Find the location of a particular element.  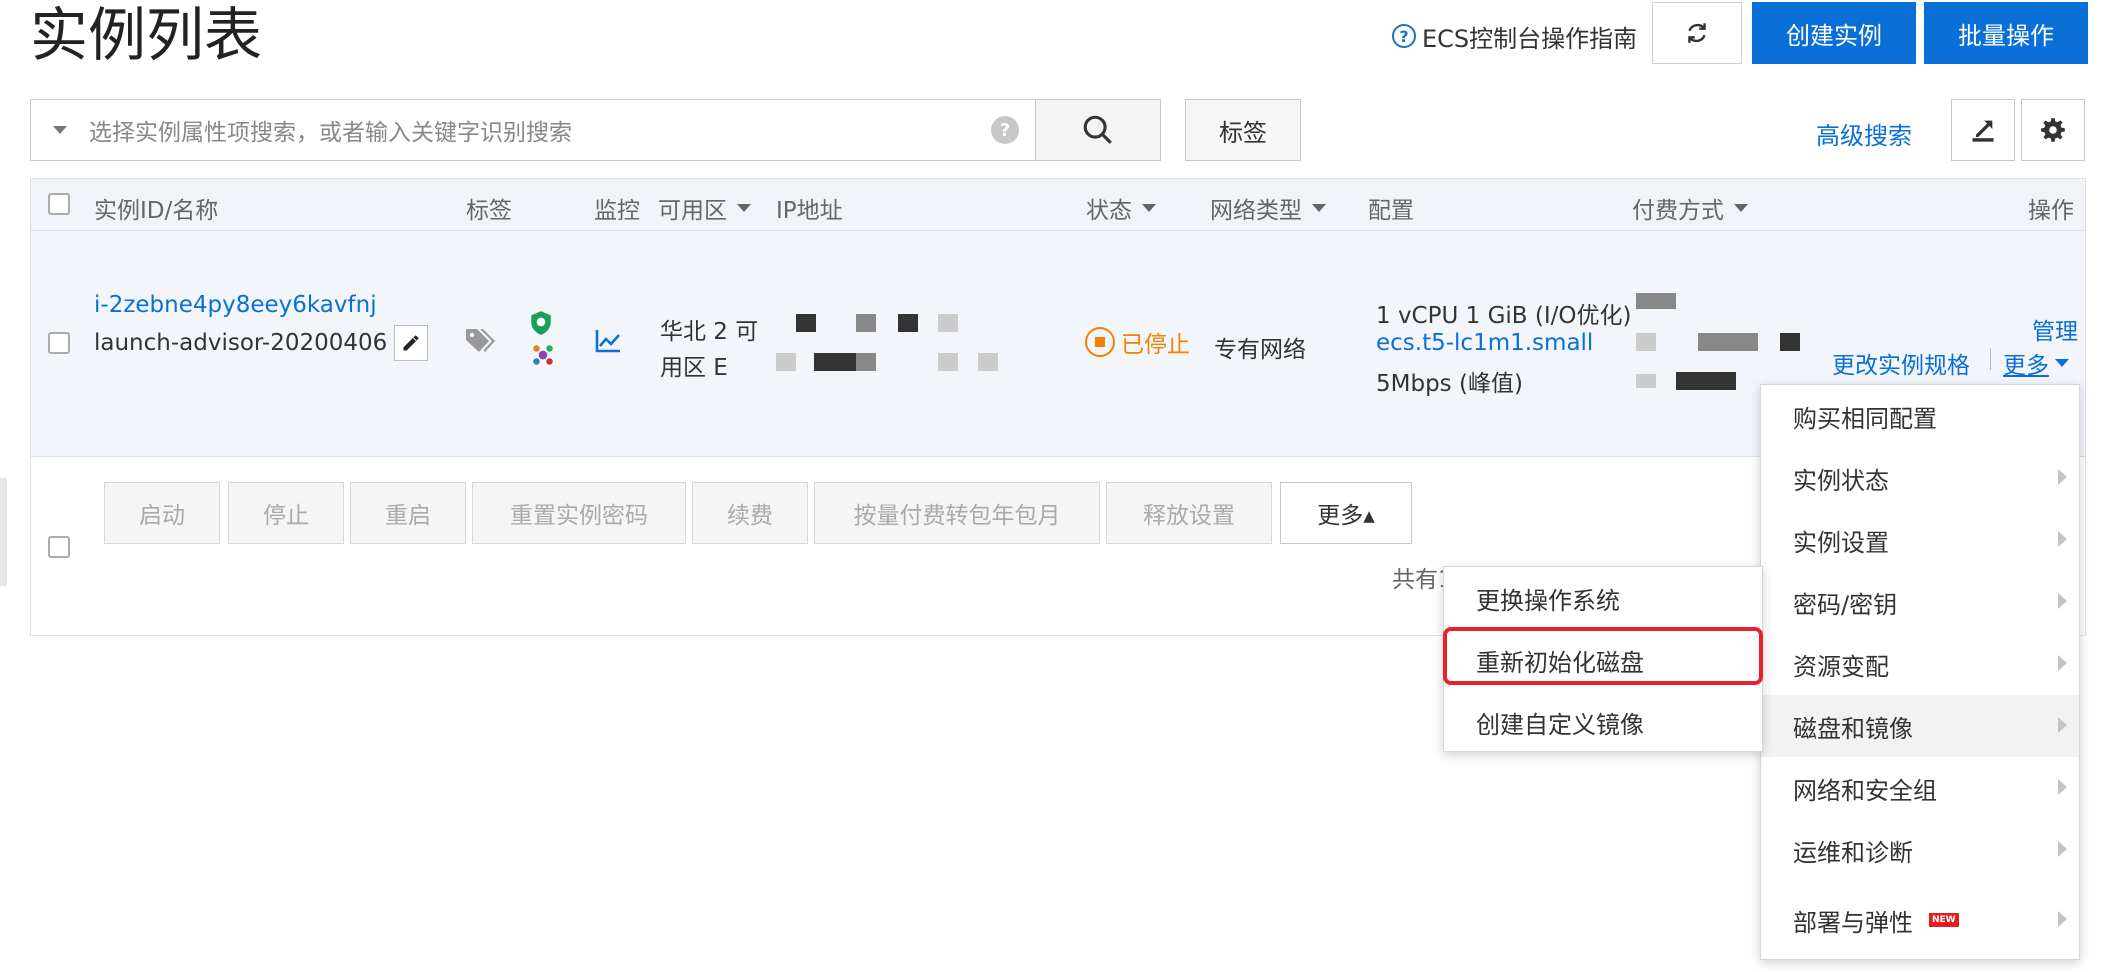

pencil-icon is located at coordinates (411, 343).